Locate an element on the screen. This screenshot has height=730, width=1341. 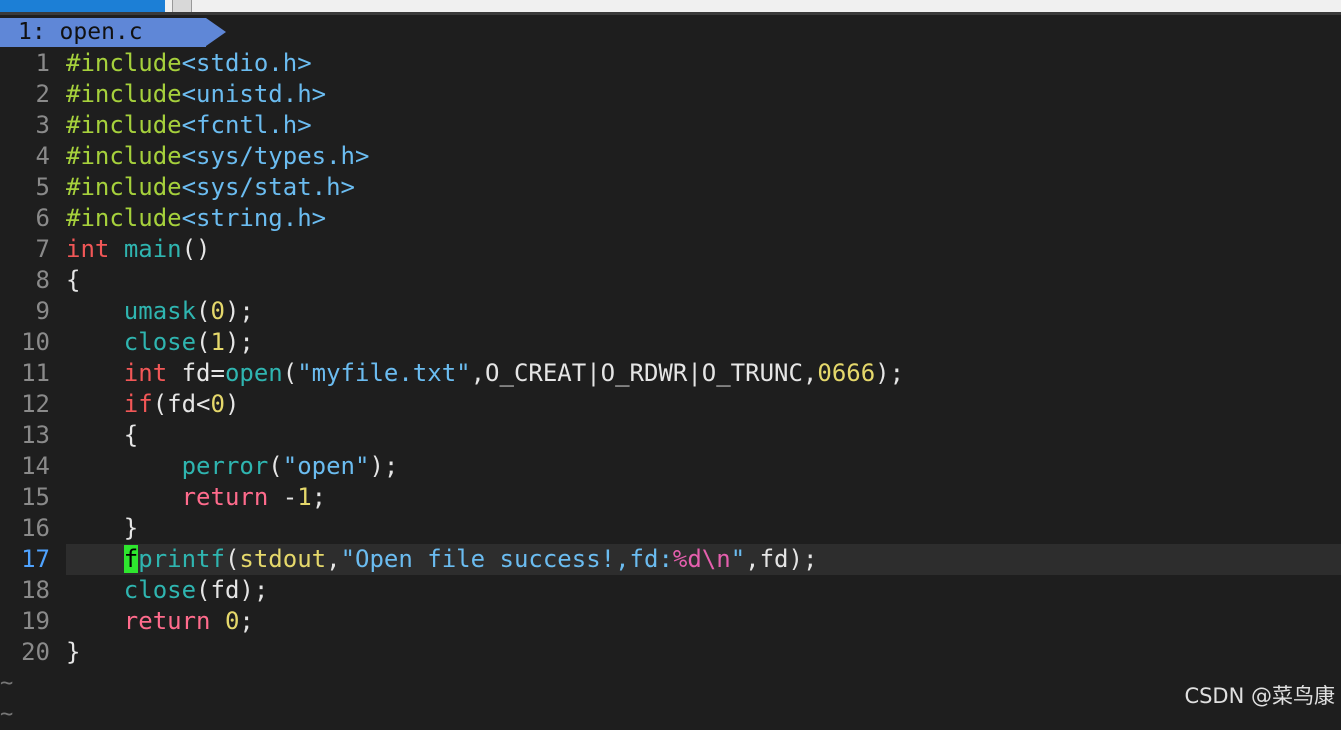
code-text: if(fd<0) is located at coordinates (153, 404).